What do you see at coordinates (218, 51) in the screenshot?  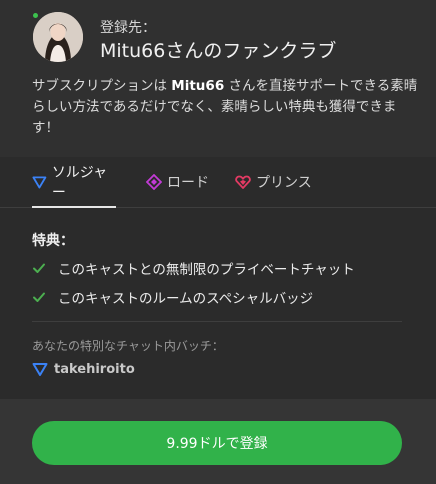 I see `club-name: Mitu66さんのファンクラブ` at bounding box center [218, 51].